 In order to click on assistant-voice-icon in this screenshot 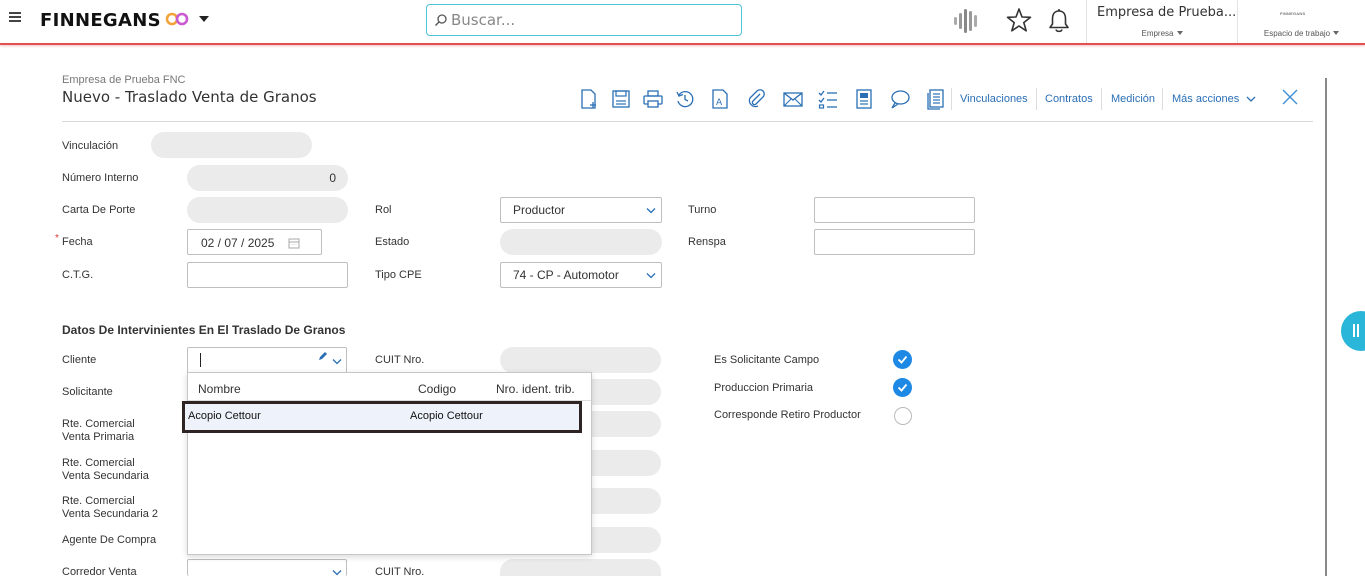, I will do `click(967, 21)`.